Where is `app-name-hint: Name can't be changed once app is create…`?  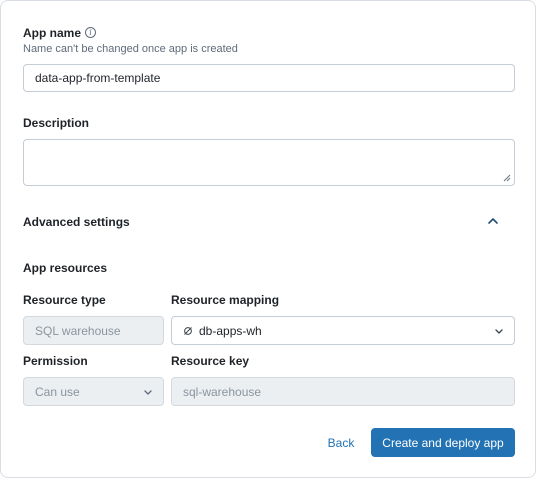 app-name-hint: Name can't be changed once app is create… is located at coordinates (130, 49).